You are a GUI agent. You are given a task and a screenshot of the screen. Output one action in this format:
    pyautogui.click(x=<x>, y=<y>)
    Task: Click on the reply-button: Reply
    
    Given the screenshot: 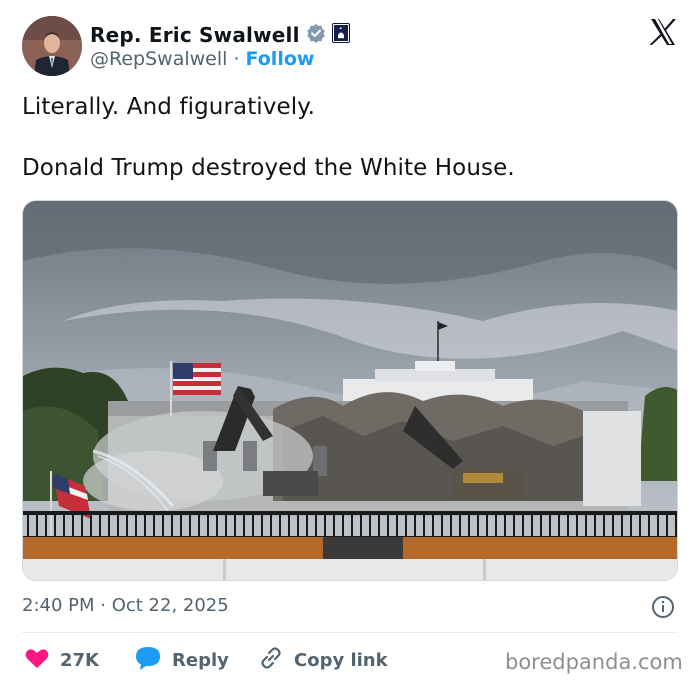 What is the action you would take?
    pyautogui.click(x=181, y=660)
    